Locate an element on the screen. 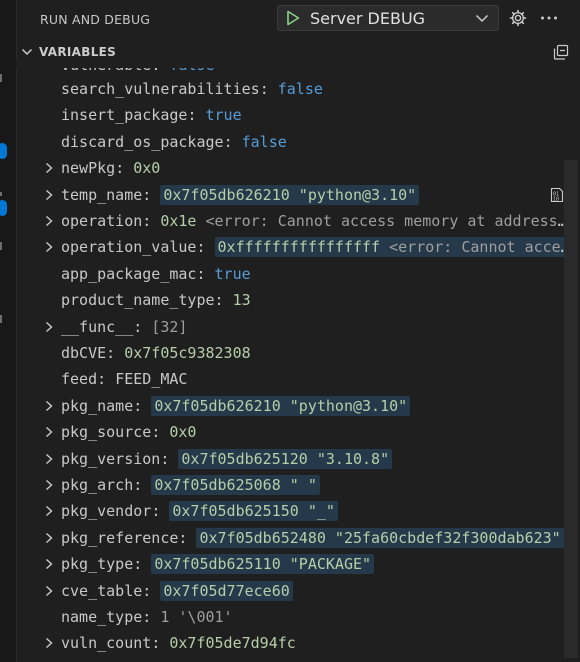  variable-row: dbCVE: 0x7f05c9382308 is located at coordinates (298, 353).